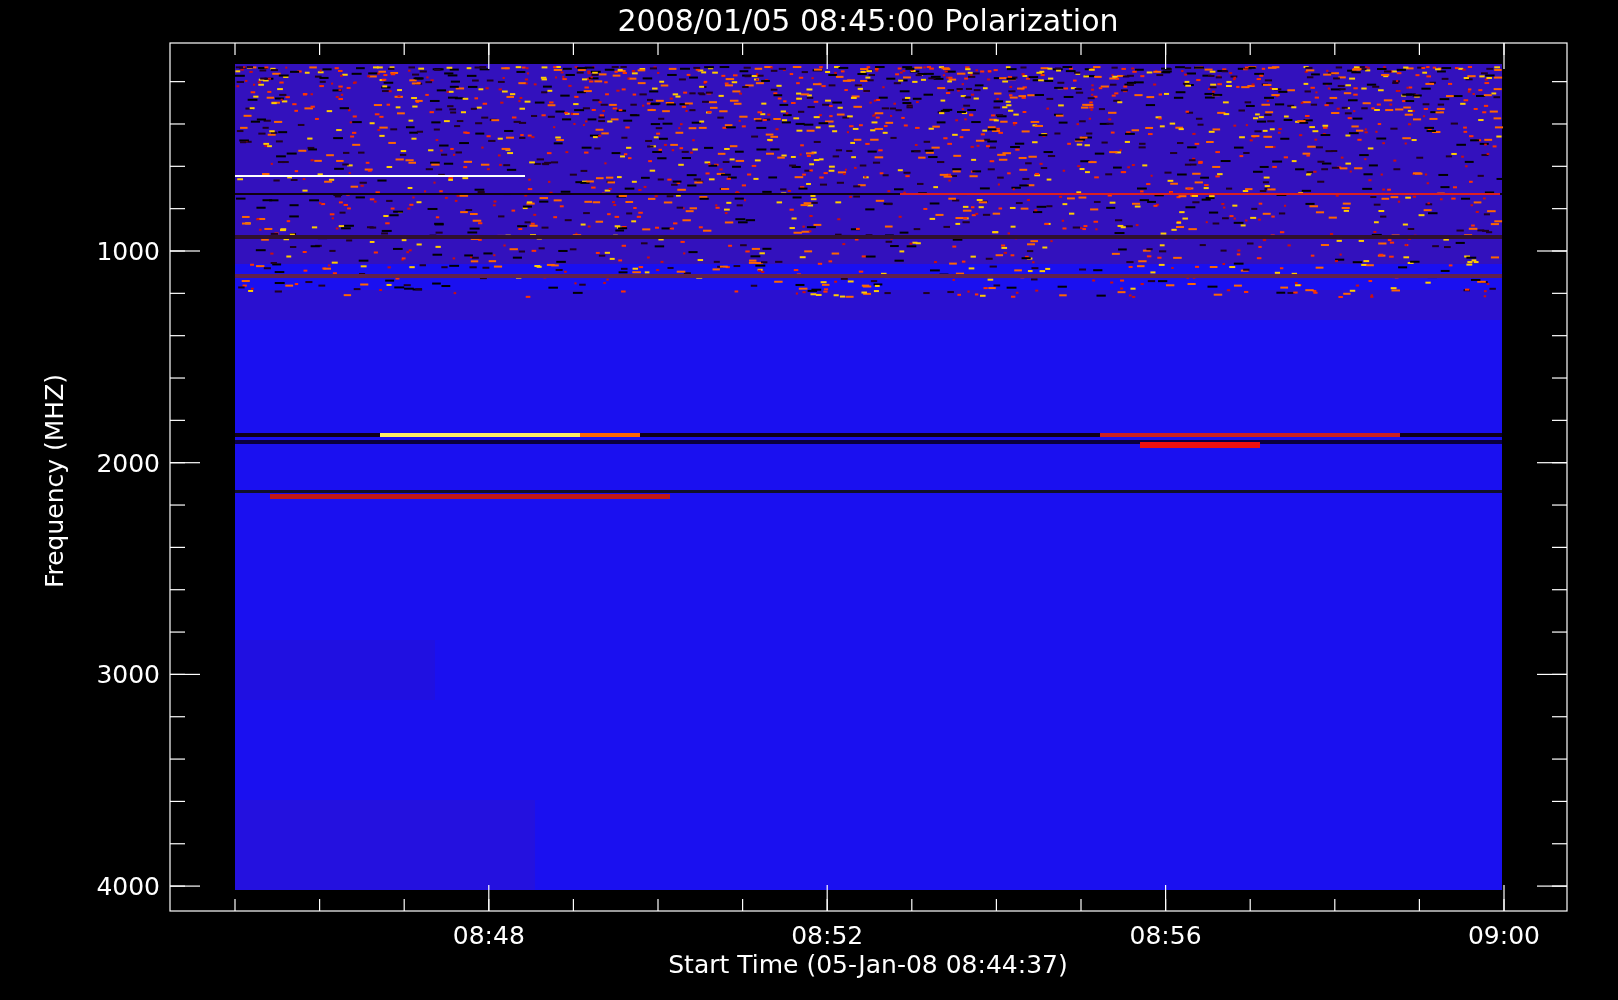 The image size is (1618, 1000). What do you see at coordinates (54, 481) in the screenshot?
I see `y-axis-label: Frequency (MHZ)` at bounding box center [54, 481].